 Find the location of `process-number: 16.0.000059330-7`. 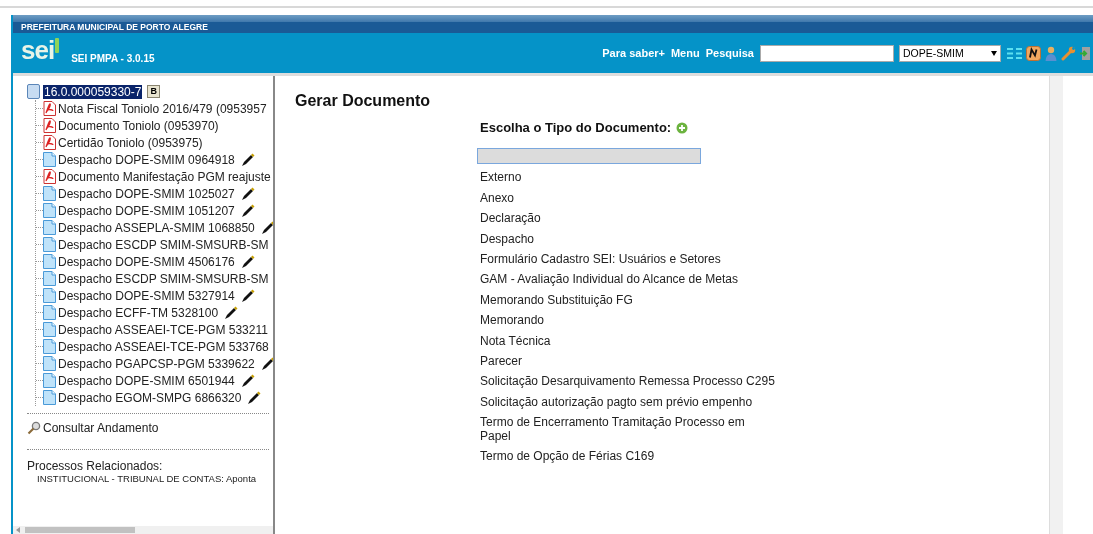

process-number: 16.0.000059330-7 is located at coordinates (93, 91).